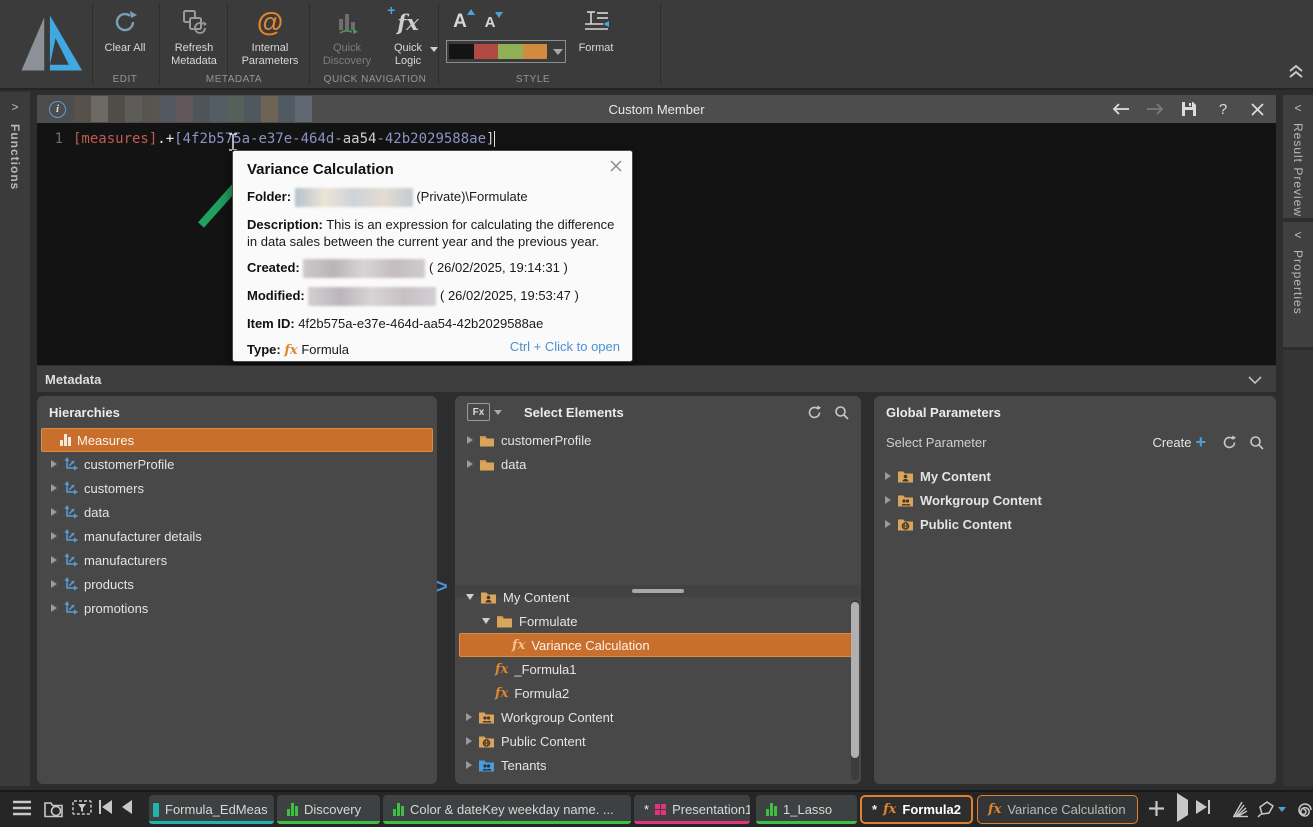 The image size is (1313, 827). I want to click on hierarchy-item-data: data, so click(237, 512).